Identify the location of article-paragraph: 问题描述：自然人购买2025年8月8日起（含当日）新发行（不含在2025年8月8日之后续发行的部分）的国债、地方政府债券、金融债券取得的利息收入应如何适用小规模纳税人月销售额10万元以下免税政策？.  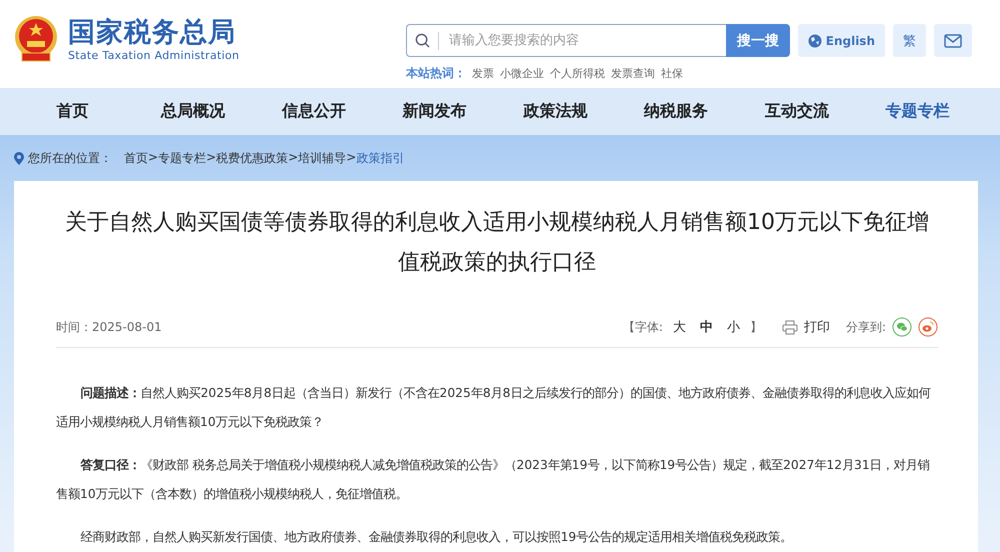
(494, 408).